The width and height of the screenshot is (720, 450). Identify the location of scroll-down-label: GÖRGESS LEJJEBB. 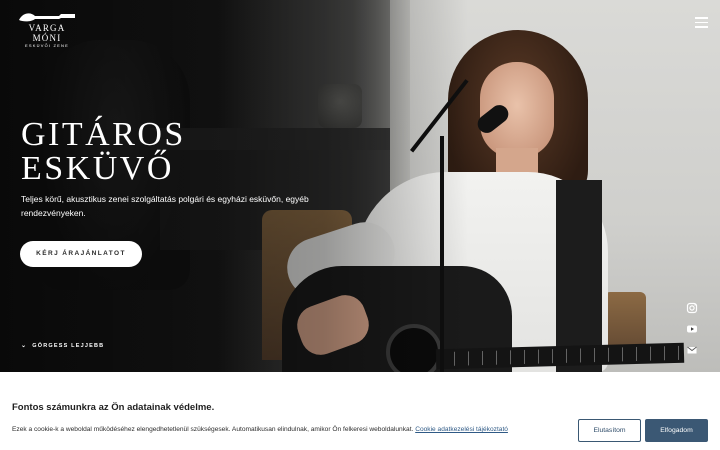
(68, 346).